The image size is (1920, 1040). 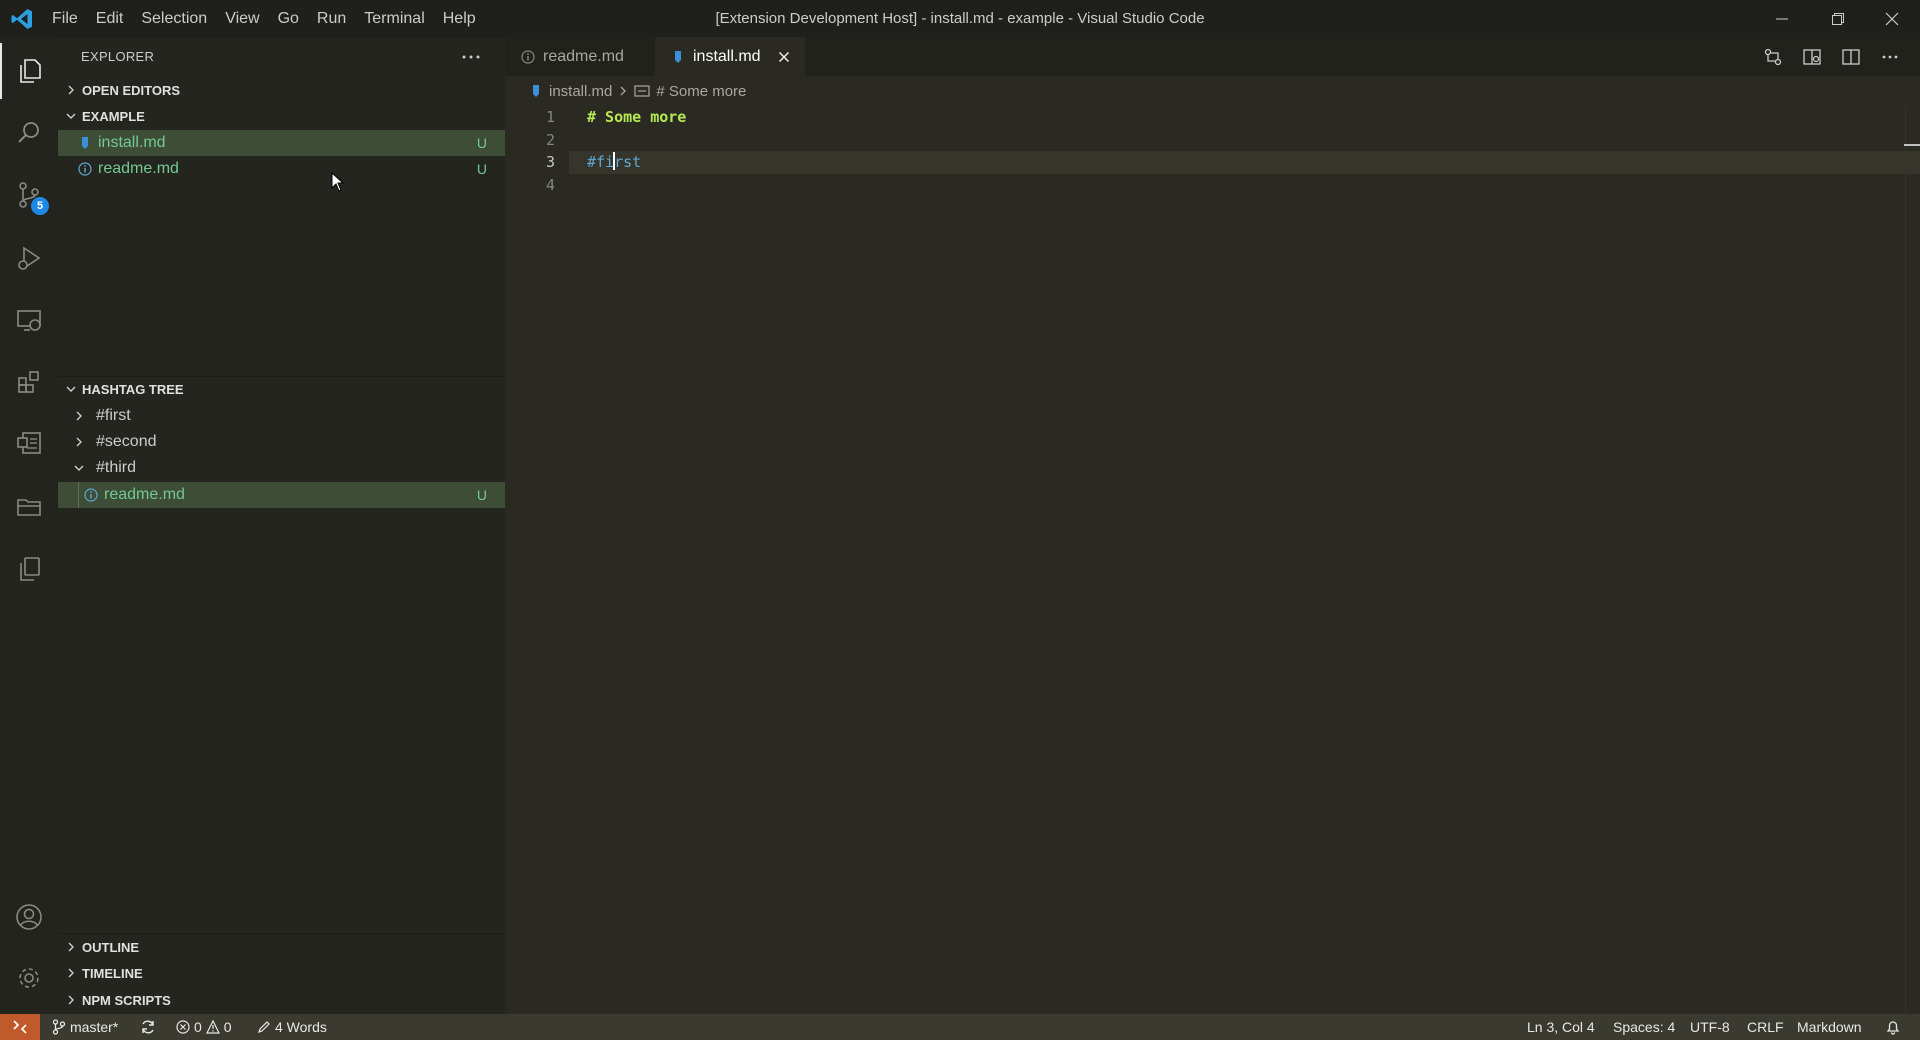 I want to click on eol-button: CRLF, so click(x=1765, y=1027).